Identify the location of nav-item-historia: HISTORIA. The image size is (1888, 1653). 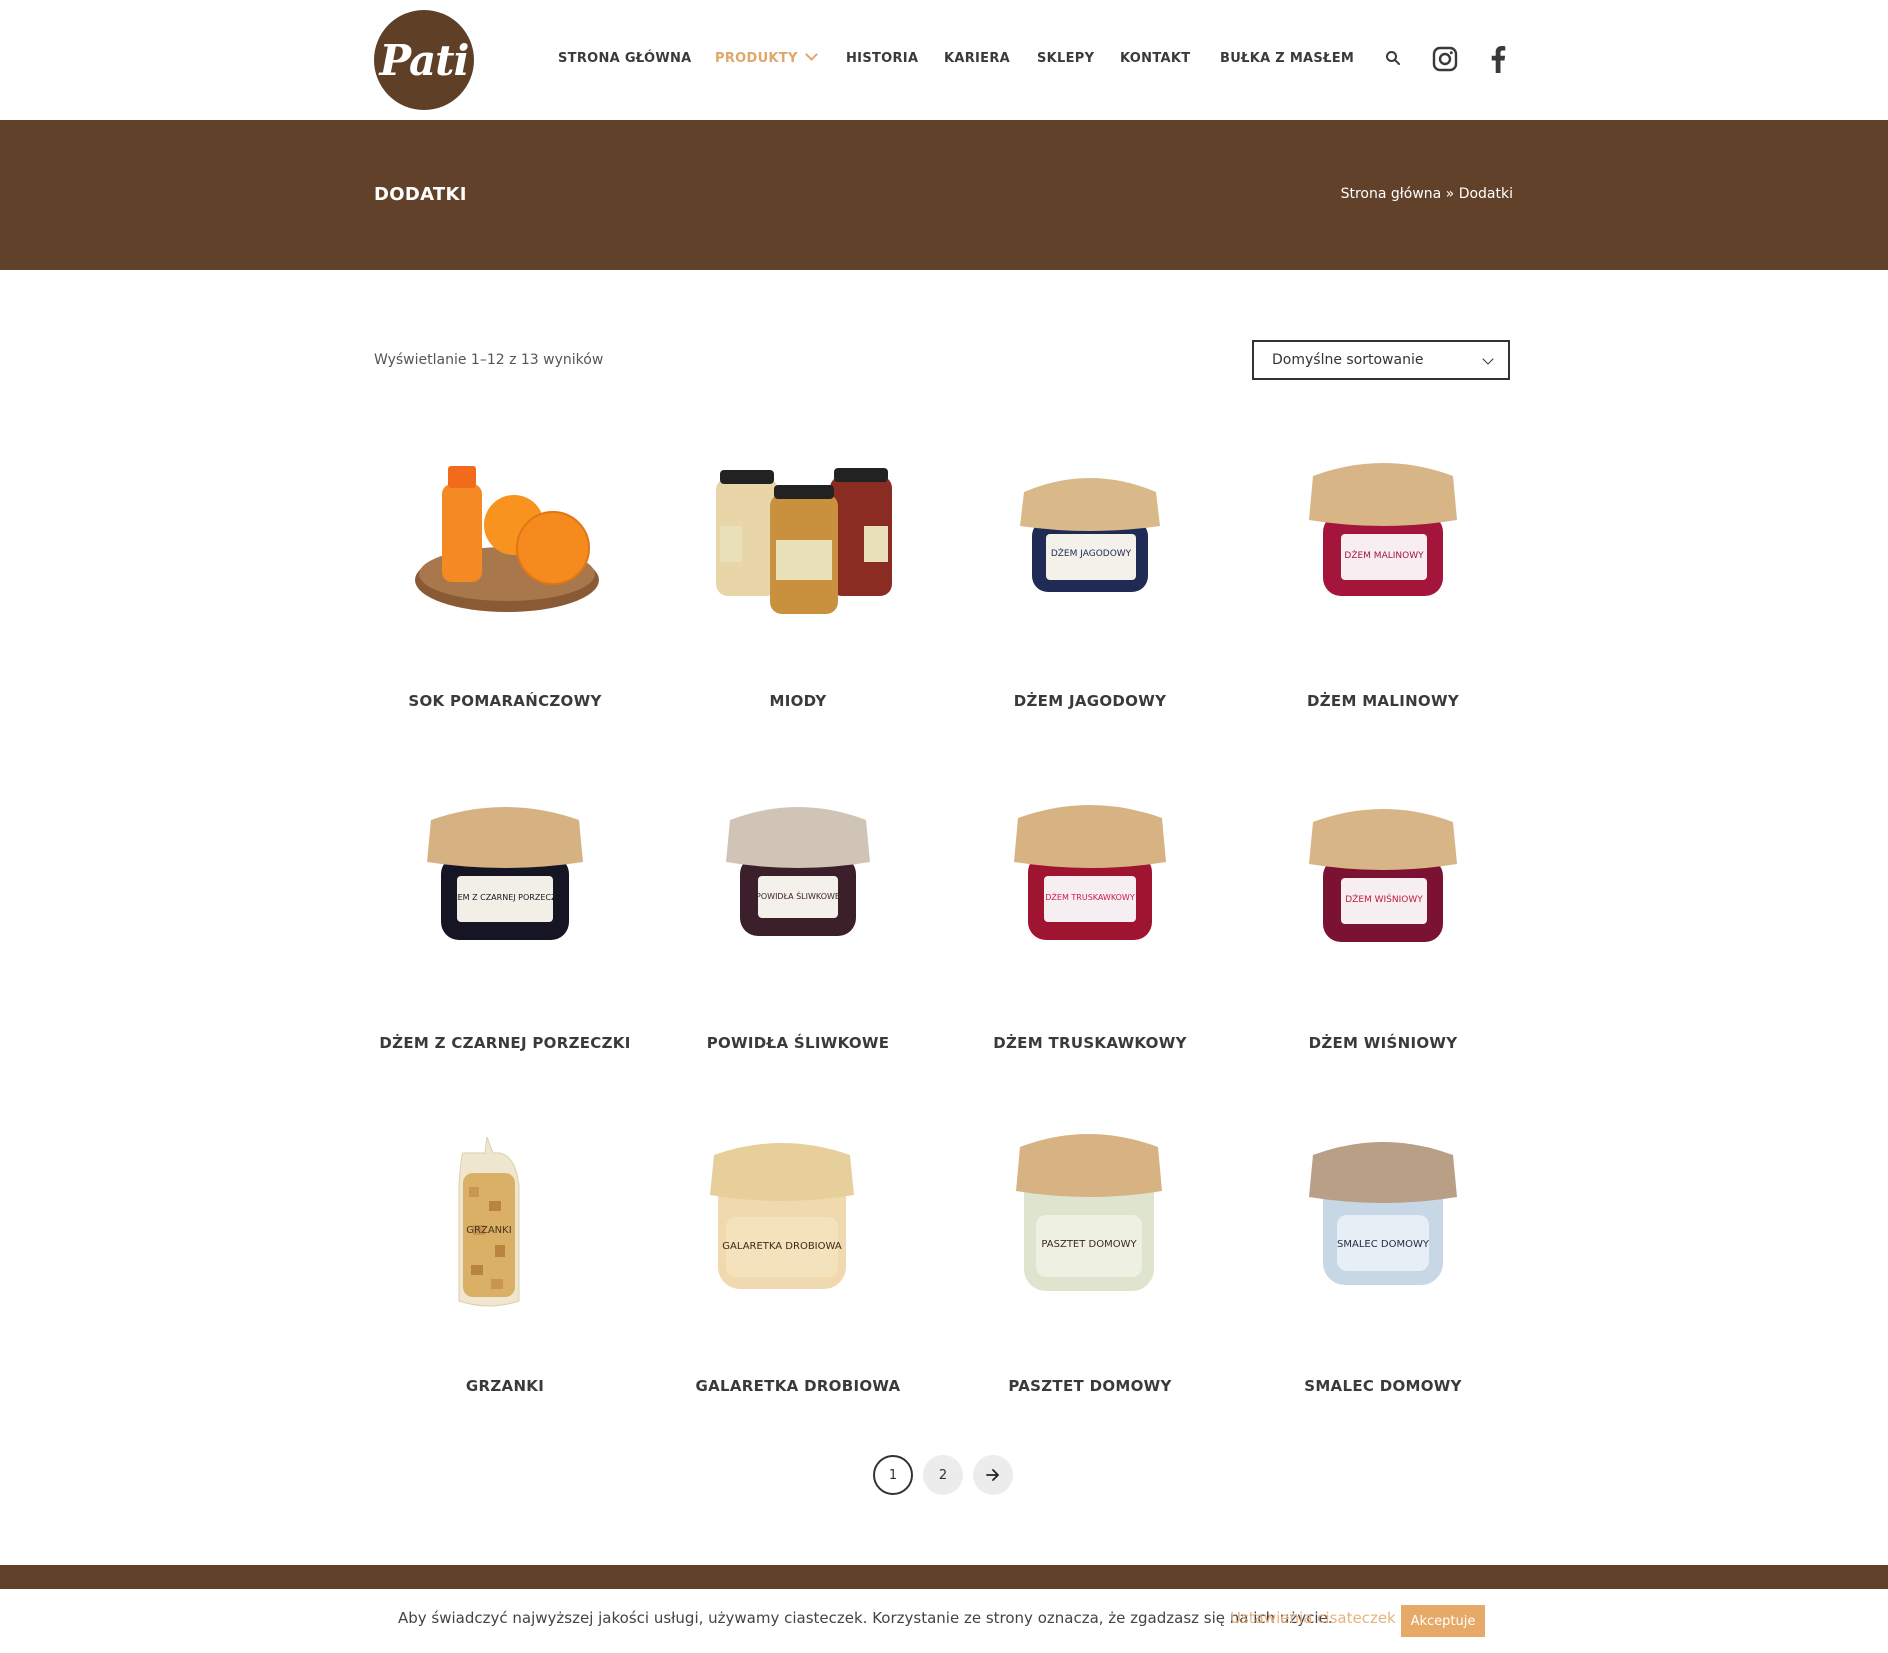
(882, 58).